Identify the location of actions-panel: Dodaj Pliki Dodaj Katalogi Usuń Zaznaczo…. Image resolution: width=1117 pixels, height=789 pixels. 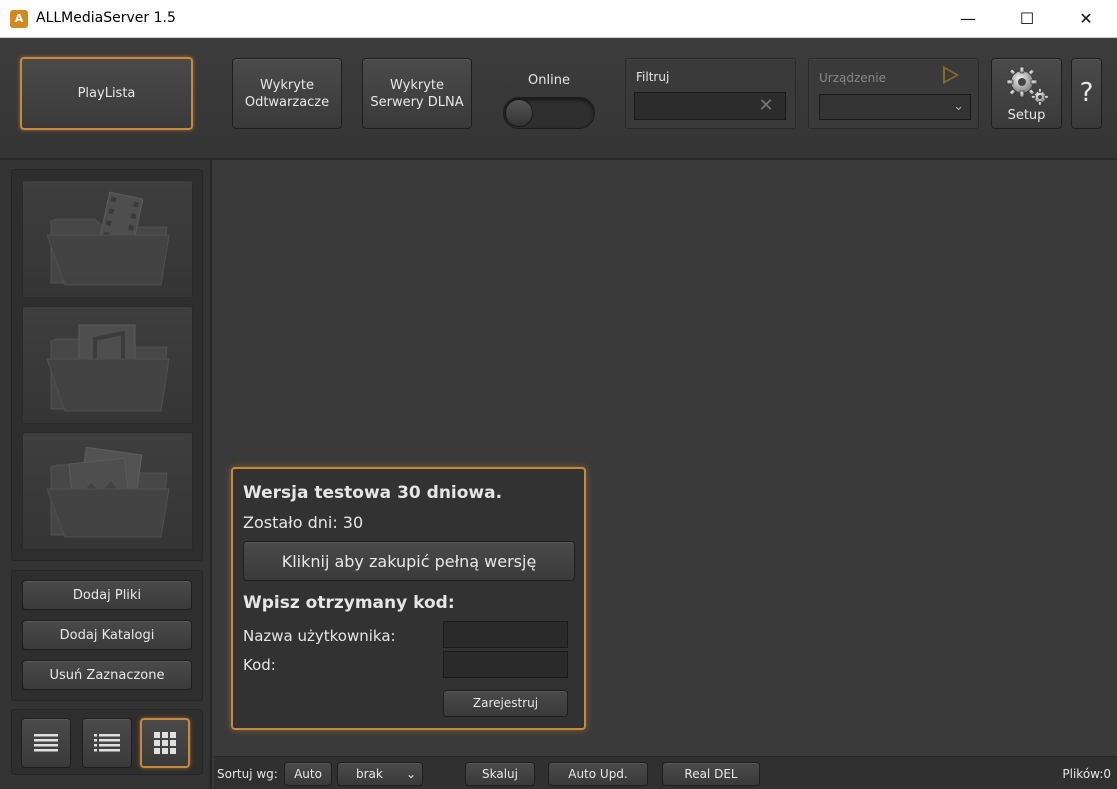
(107, 635).